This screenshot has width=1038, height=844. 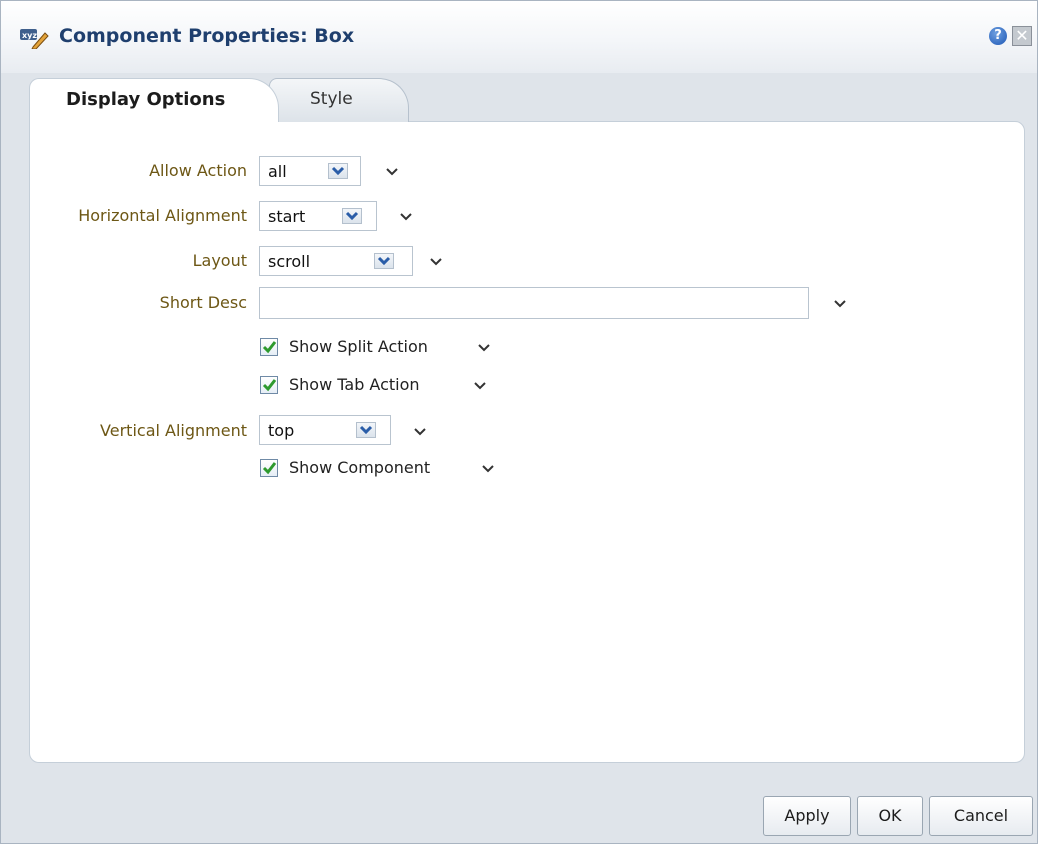 I want to click on show-tab-action-checkbox, so click(x=269, y=385).